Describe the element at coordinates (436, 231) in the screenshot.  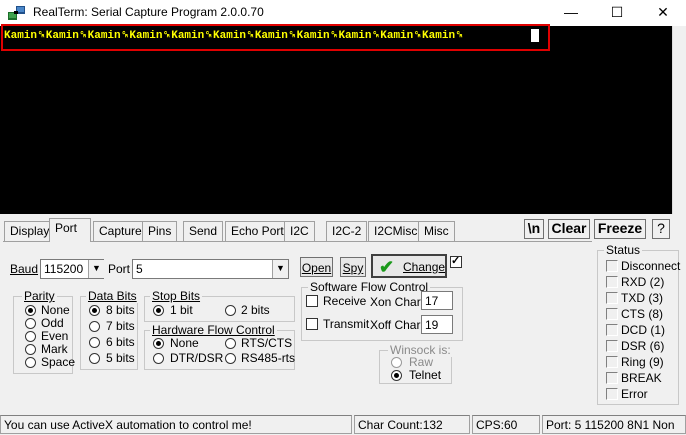
I see `tab-misc: Misc` at that location.